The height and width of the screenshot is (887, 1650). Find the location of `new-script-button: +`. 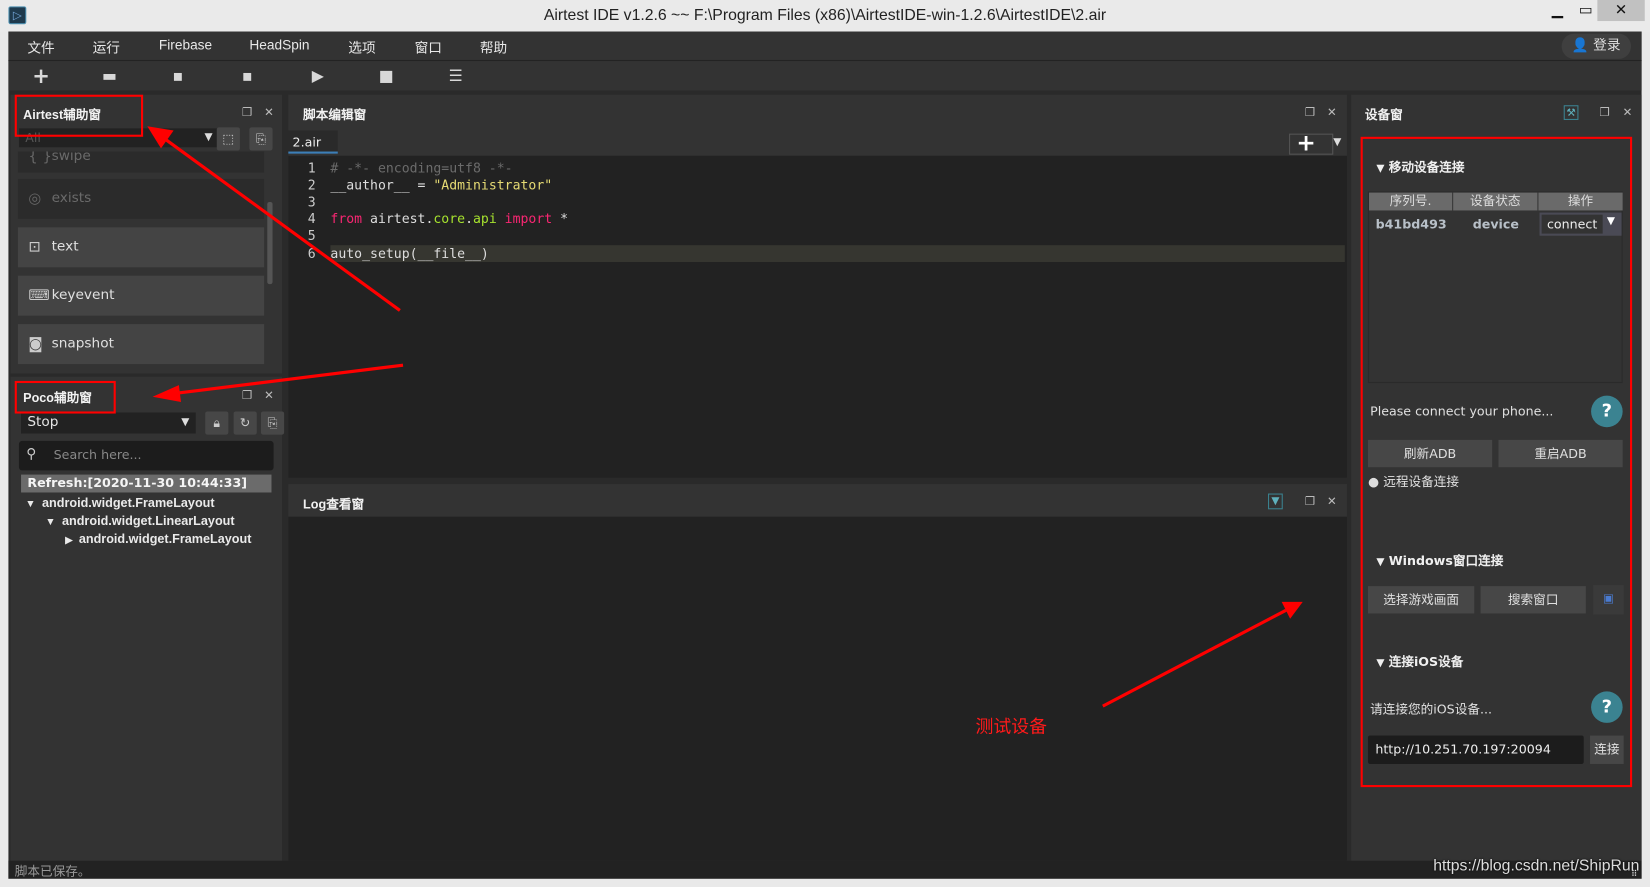

new-script-button: + is located at coordinates (40, 75).